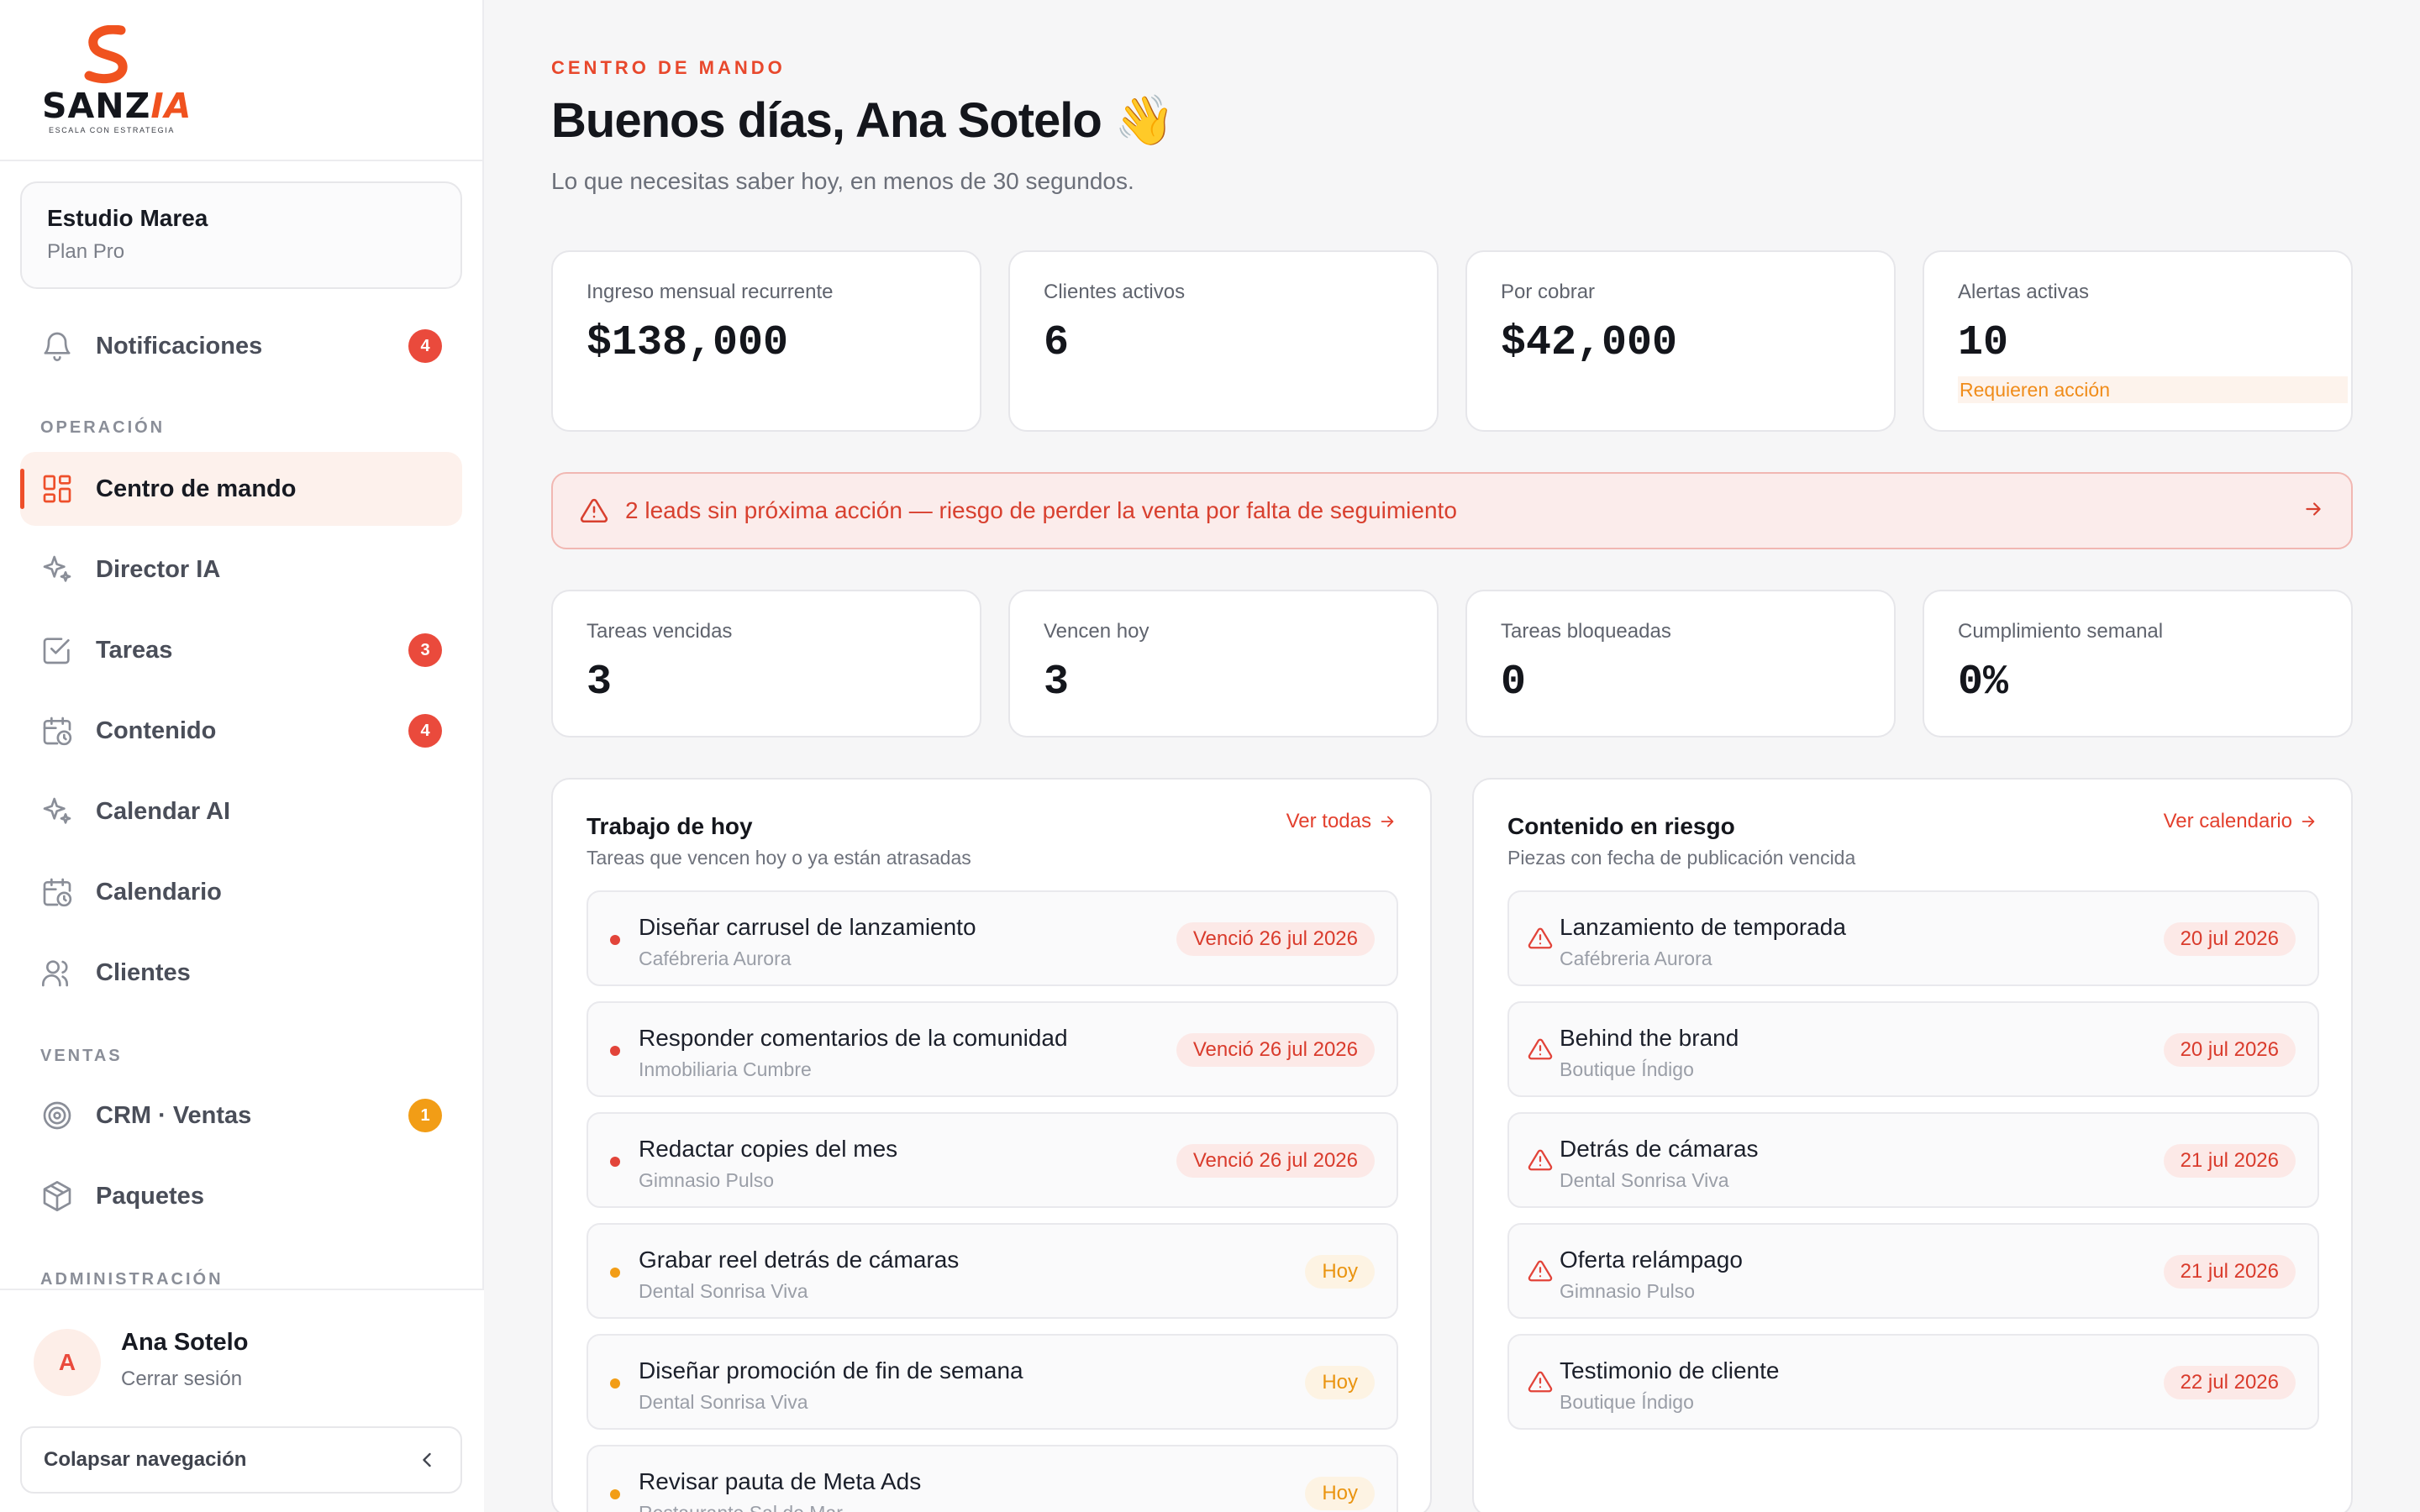 The image size is (2420, 1512). What do you see at coordinates (103, 427) in the screenshot?
I see `section-label-operation: OPERACIÓN` at bounding box center [103, 427].